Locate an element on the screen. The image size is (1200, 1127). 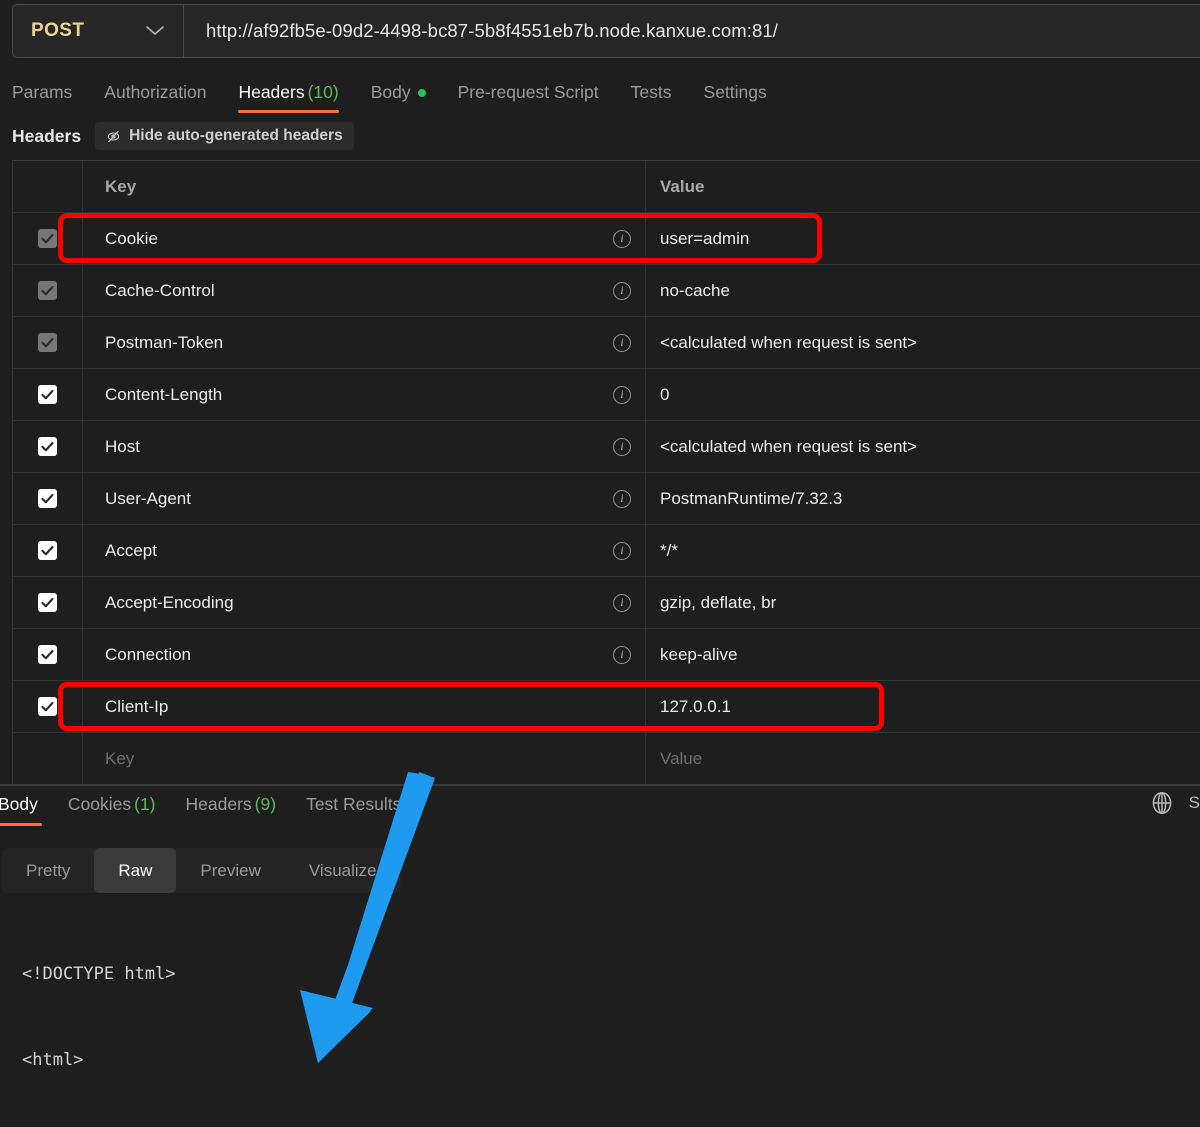
row-value-cell: 127.0.0.1 is located at coordinates (923, 706).